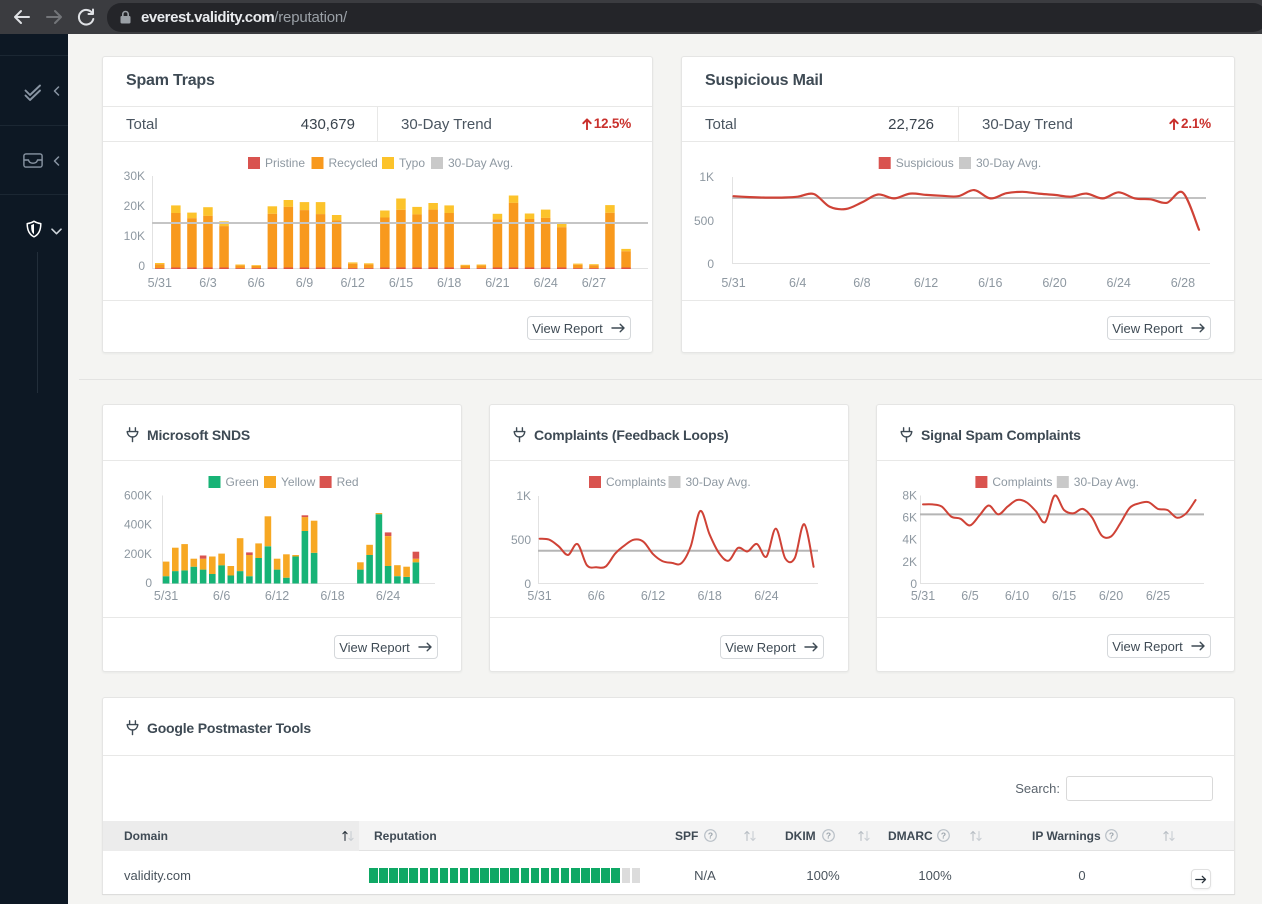 This screenshot has width=1262, height=904. What do you see at coordinates (134, 236) in the screenshot?
I see `svg-text: 10K` at bounding box center [134, 236].